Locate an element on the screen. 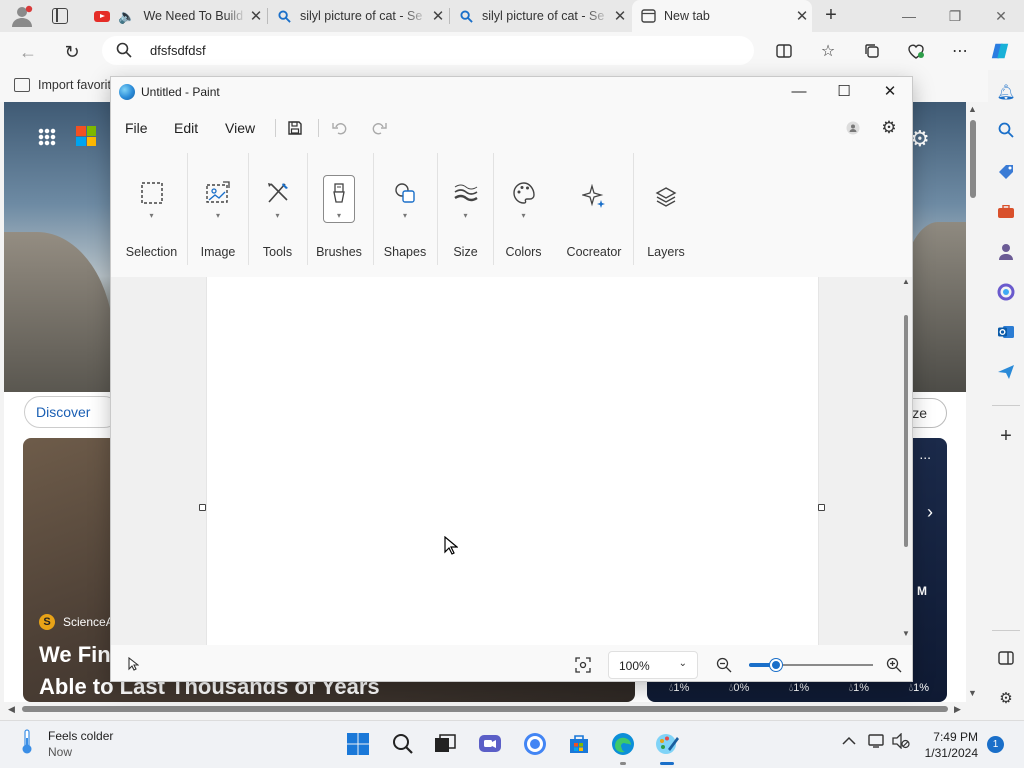  split-screen-icon is located at coordinates (784, 51).